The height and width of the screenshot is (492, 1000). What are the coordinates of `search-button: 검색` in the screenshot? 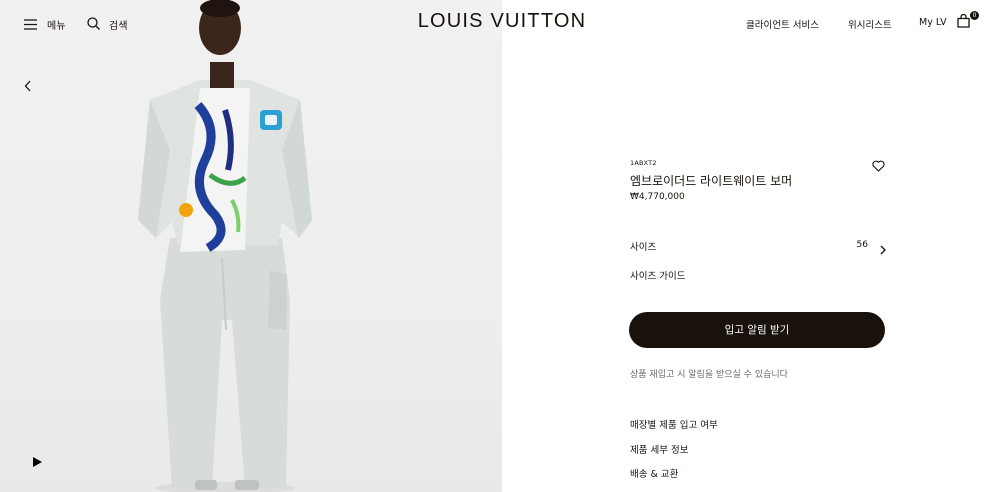 It's located at (107, 24).